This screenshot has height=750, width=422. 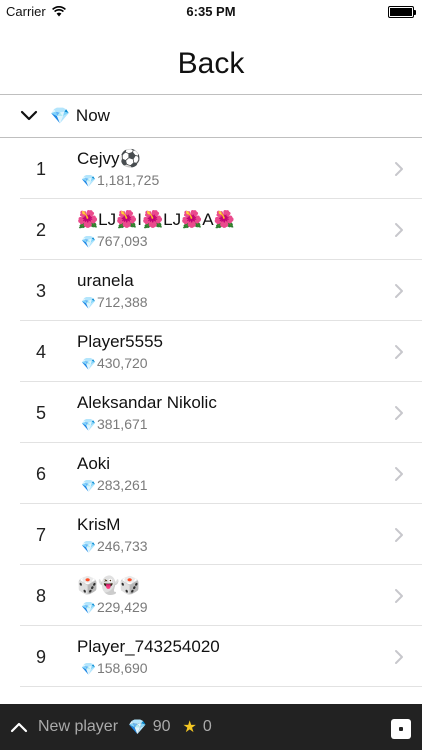 I want to click on leaderboard-row: 9 Player_743254020 💎158,690, so click(x=221, y=656).